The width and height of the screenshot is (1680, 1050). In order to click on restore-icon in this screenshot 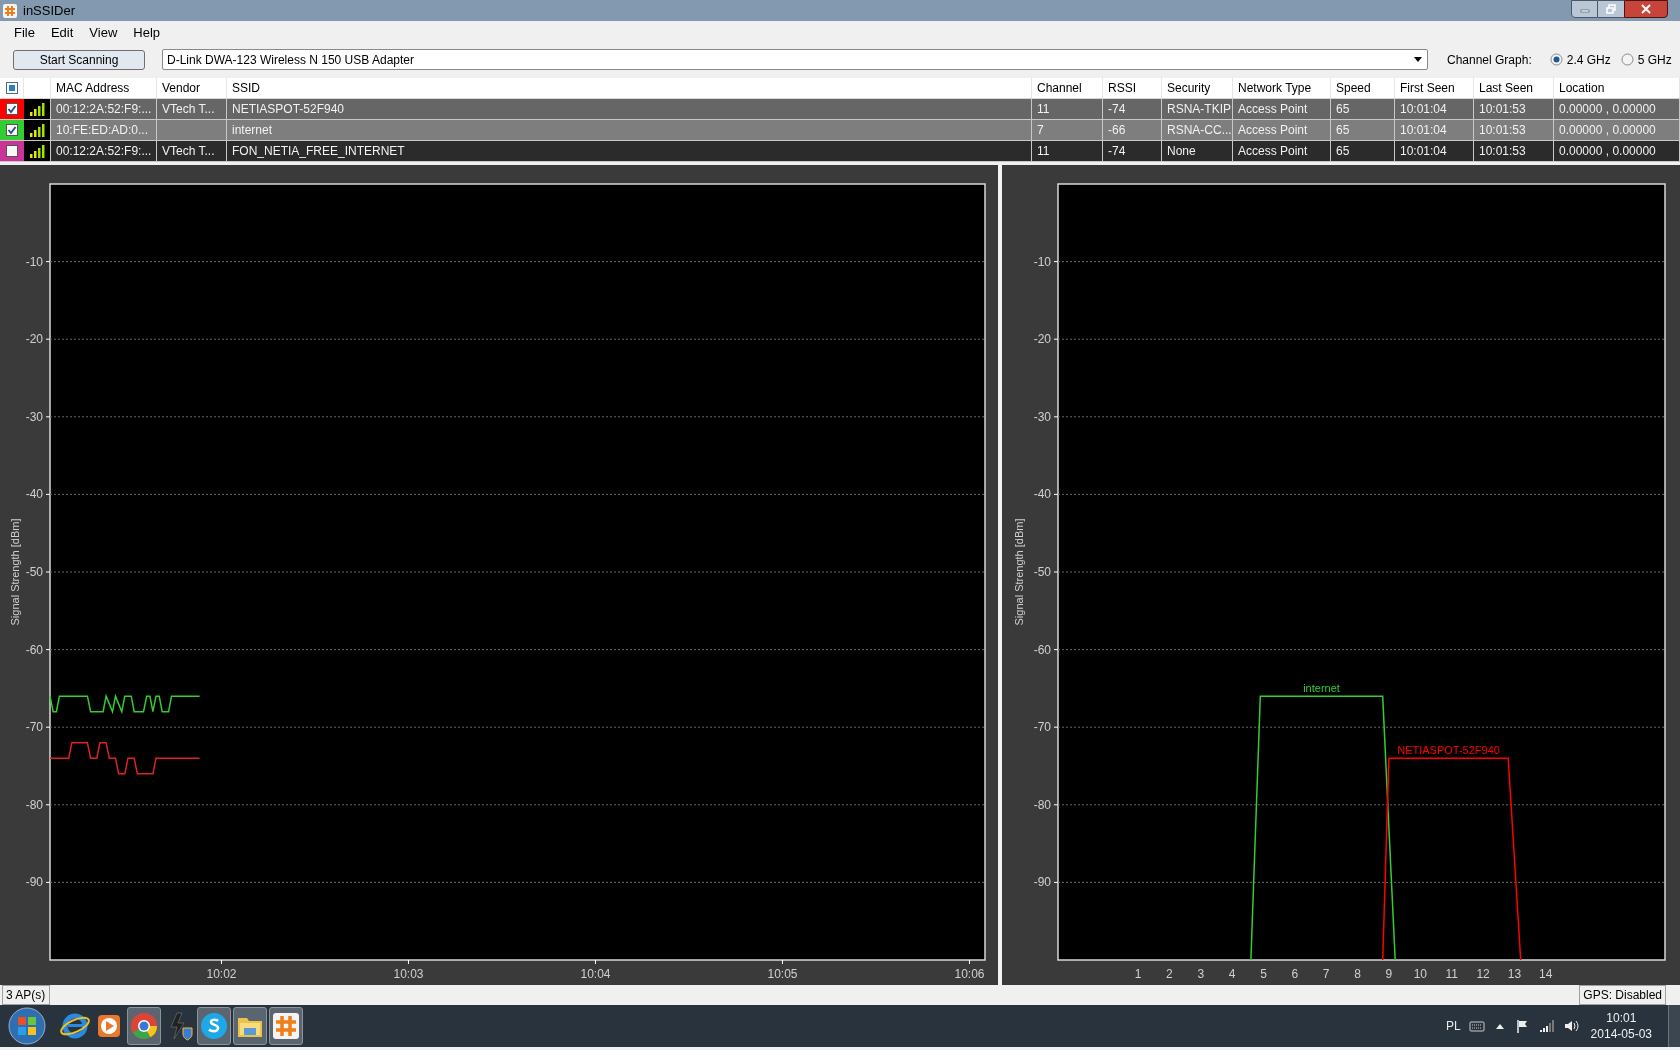, I will do `click(1611, 9)`.